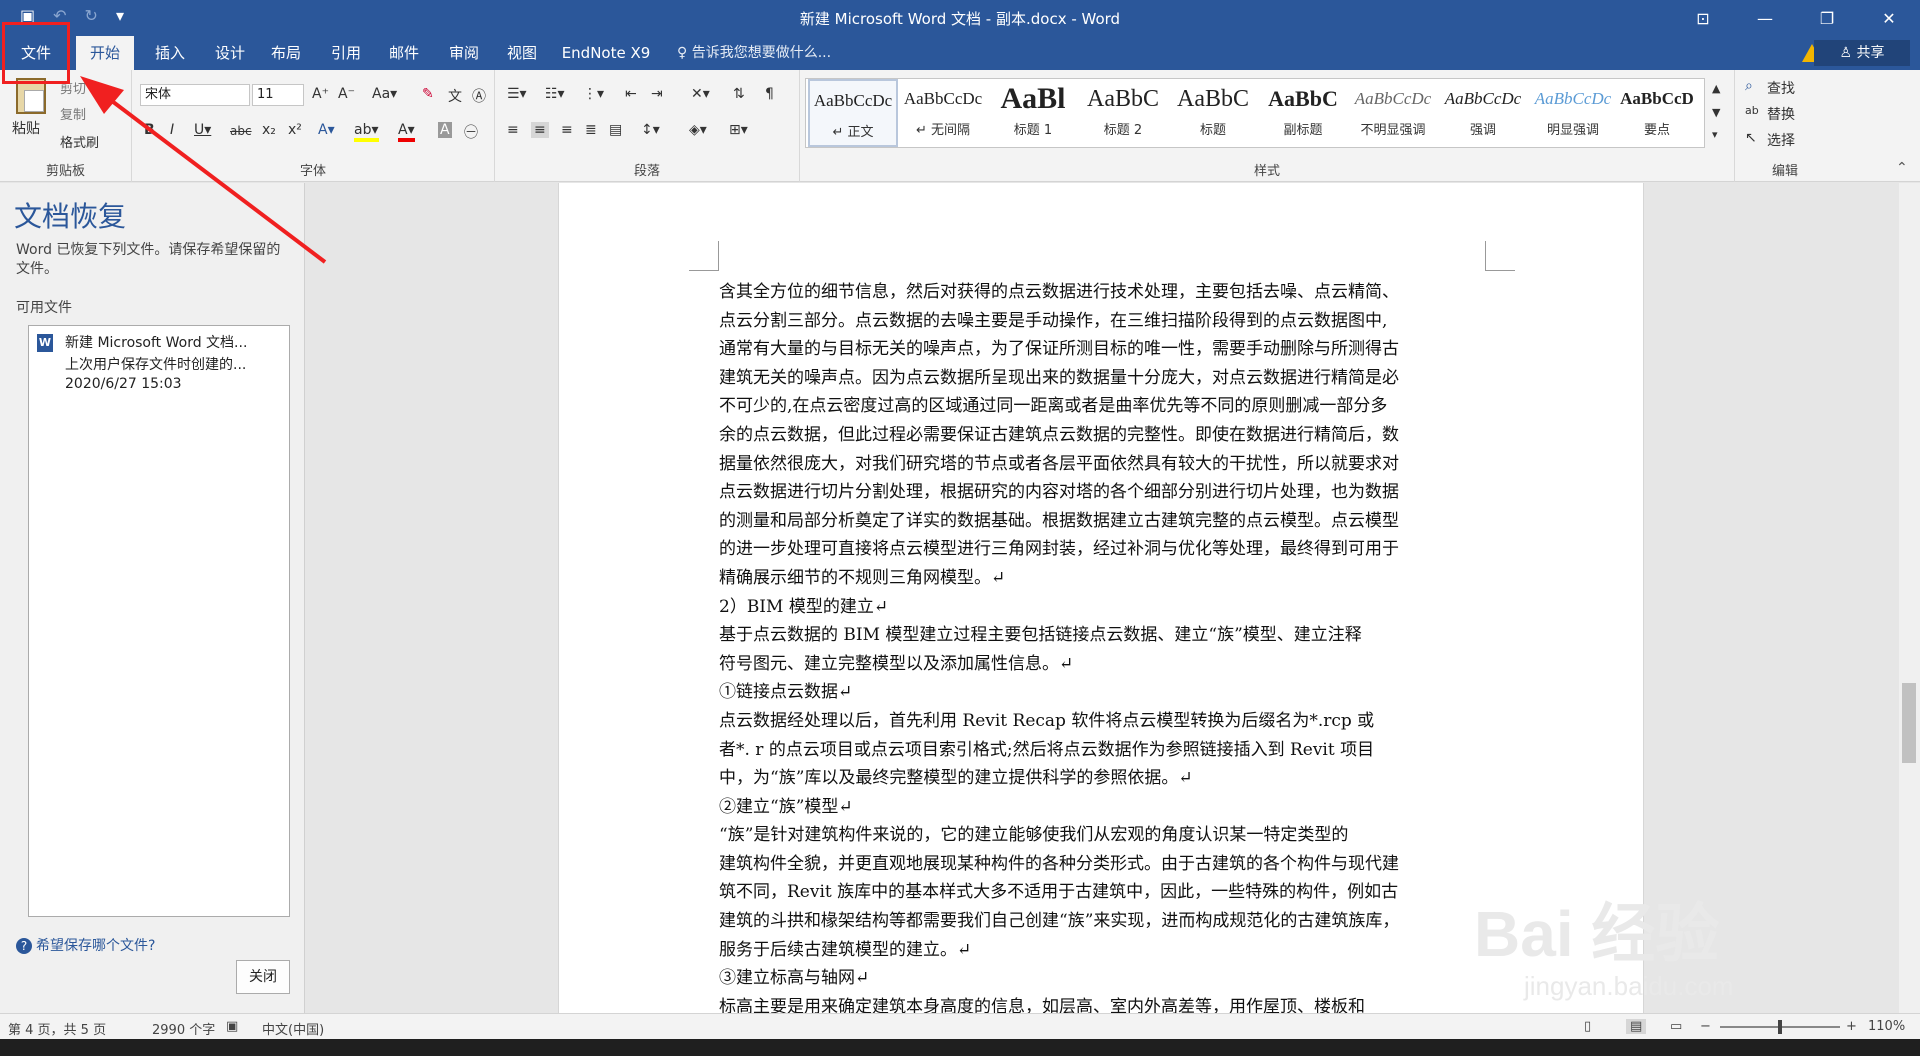  Describe the element at coordinates (455, 96) in the screenshot. I see `phonetic-guide-icon: 文` at that location.